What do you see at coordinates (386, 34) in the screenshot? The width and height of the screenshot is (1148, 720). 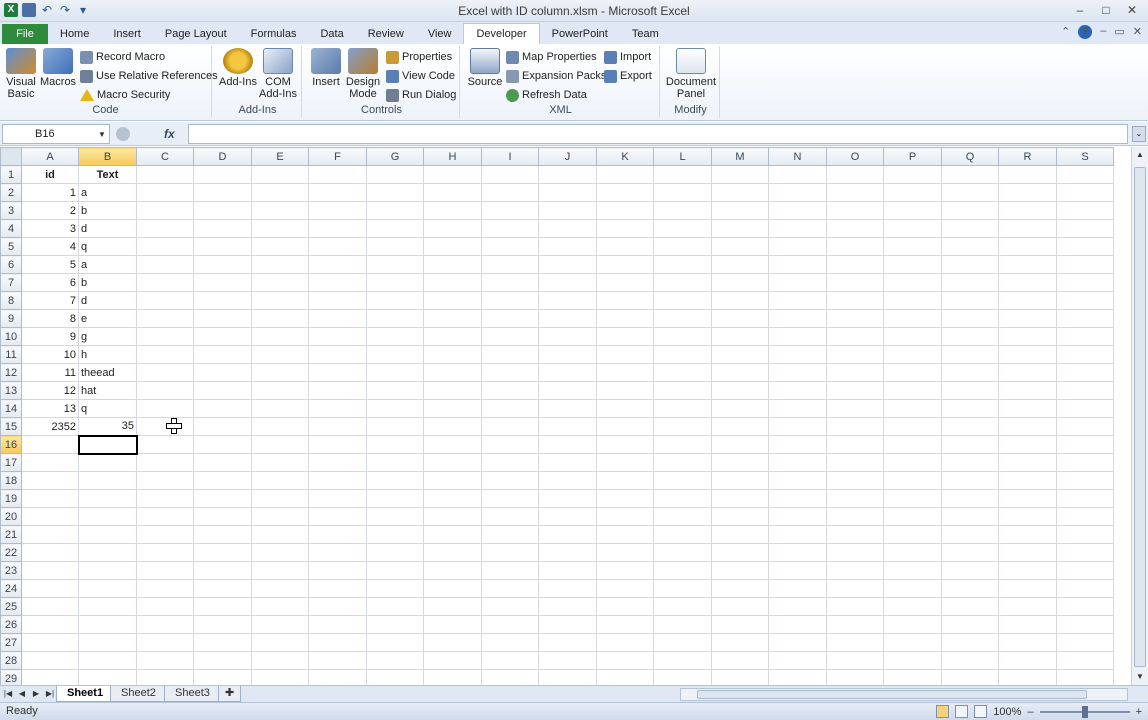 I see `tab-review: Review` at bounding box center [386, 34].